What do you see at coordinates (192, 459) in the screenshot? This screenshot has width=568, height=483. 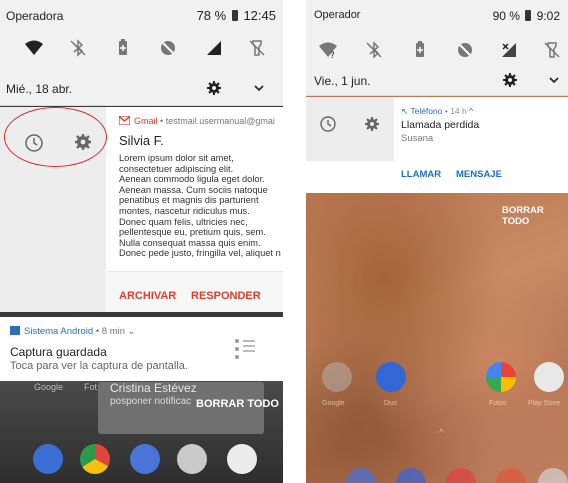 I see `camera-app-icon` at bounding box center [192, 459].